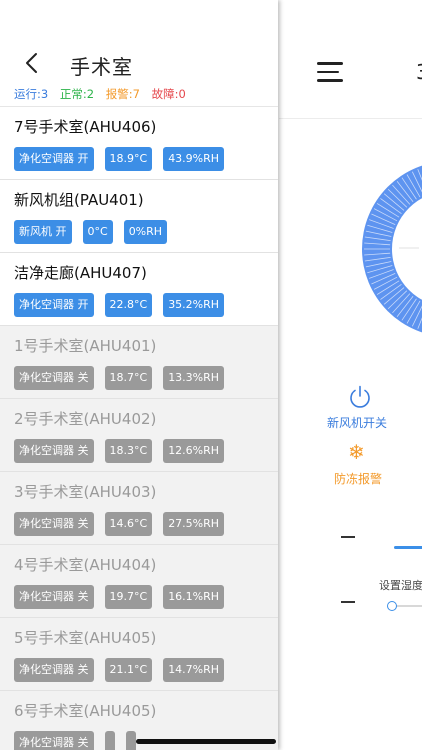 Image resolution: width=422 pixels, height=750 pixels. What do you see at coordinates (128, 378) in the screenshot?
I see `temperature-chip: 18.7°C` at bounding box center [128, 378].